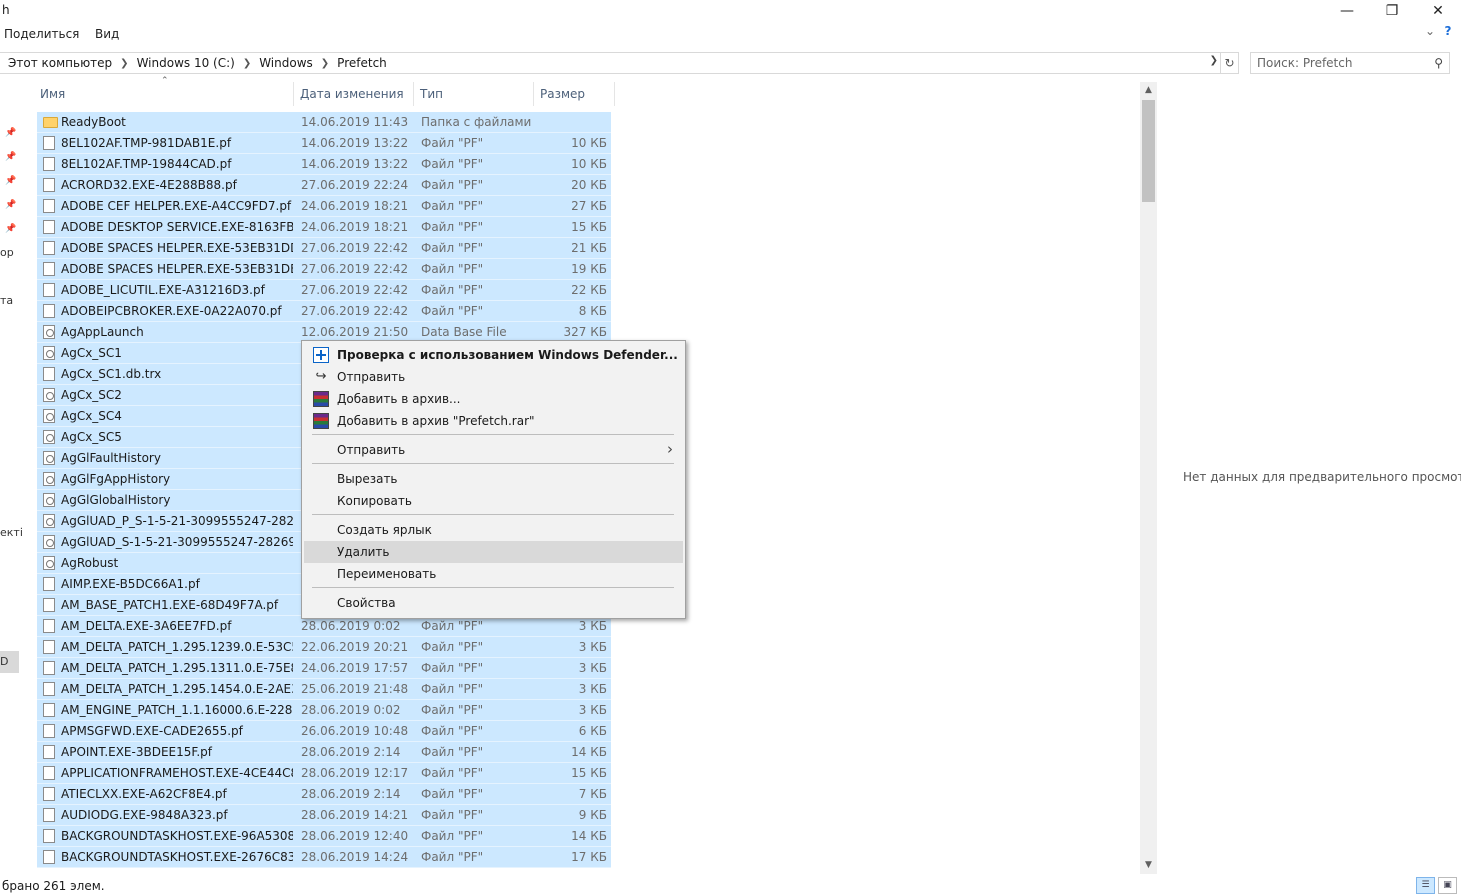  What do you see at coordinates (474, 94) in the screenshot?
I see `column-header-type: Тип` at bounding box center [474, 94].